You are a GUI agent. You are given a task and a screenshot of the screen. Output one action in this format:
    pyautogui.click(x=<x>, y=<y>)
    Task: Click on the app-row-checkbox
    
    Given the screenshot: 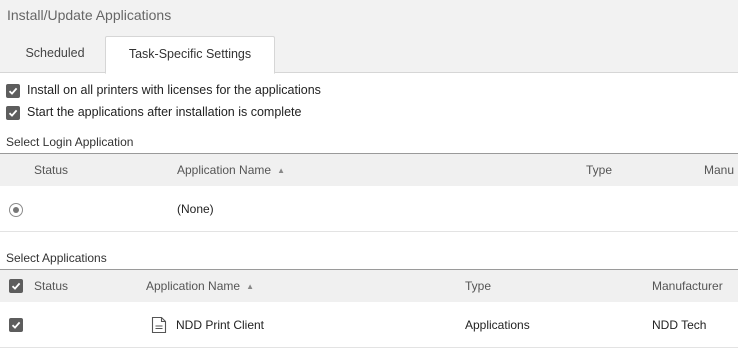 What is the action you would take?
    pyautogui.click(x=16, y=325)
    